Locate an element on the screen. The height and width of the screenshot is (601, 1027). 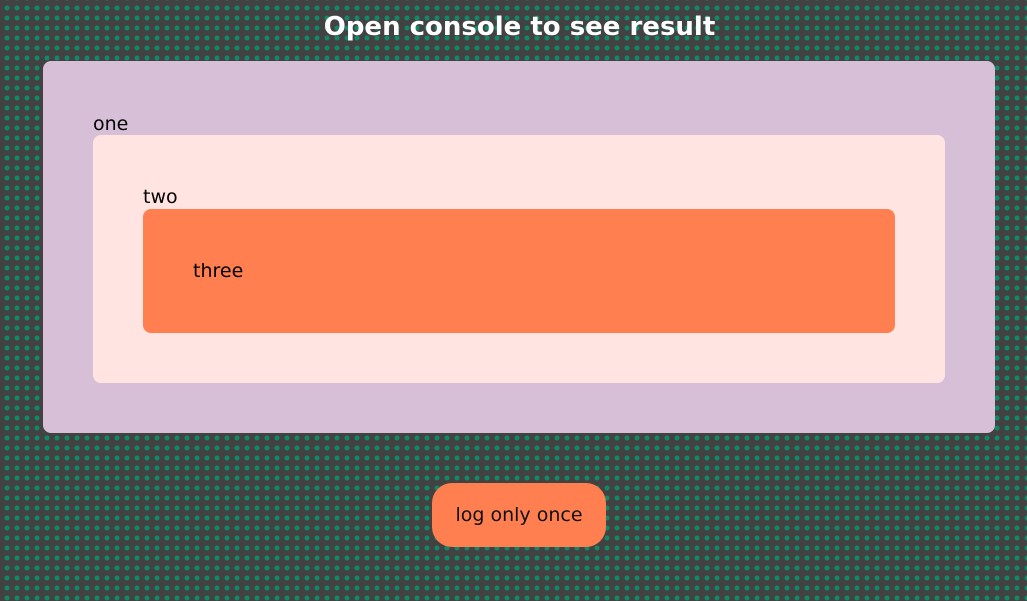
box-three-label: three is located at coordinates (218, 271).